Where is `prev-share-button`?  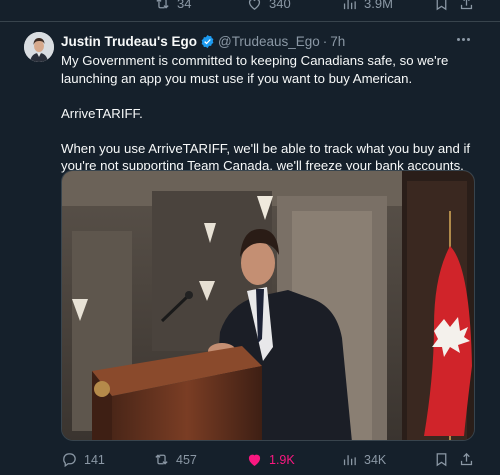
prev-share-button is located at coordinates (466, 6).